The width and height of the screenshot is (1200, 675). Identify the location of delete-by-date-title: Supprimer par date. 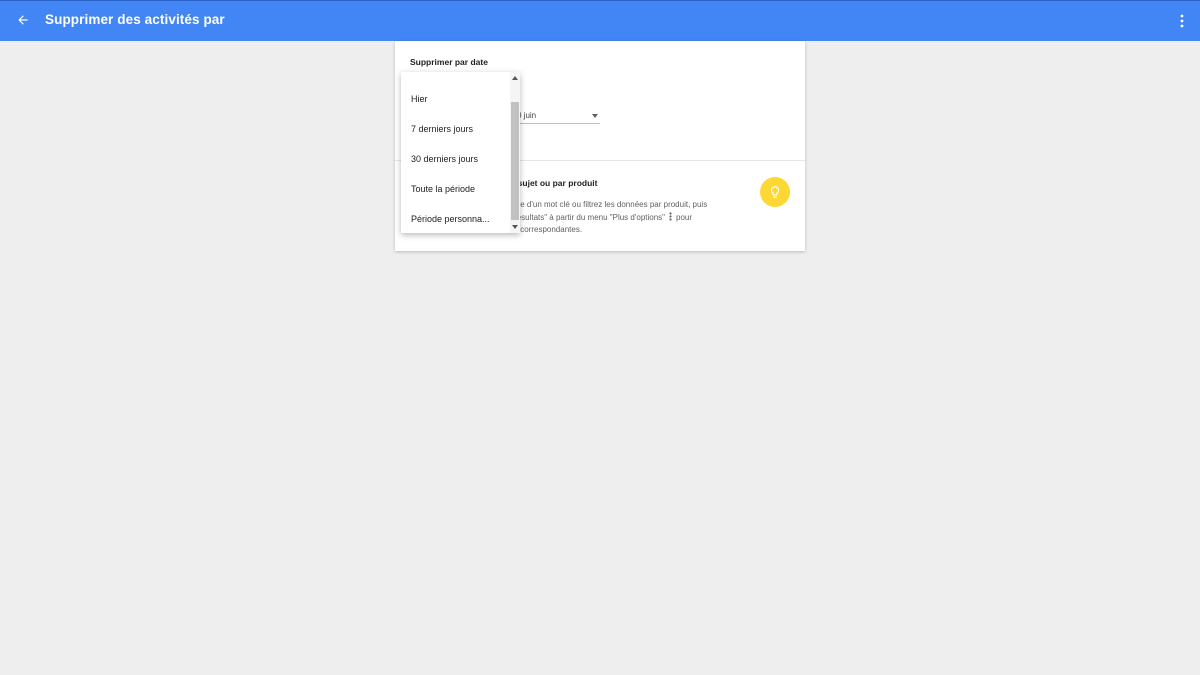
(449, 62).